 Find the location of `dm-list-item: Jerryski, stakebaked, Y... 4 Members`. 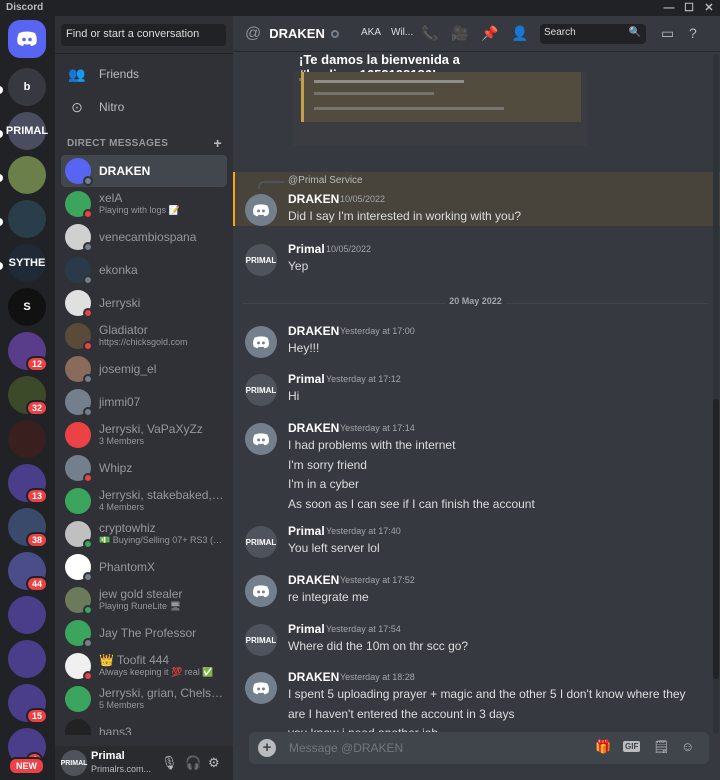

dm-list-item: Jerryski, stakebaked, Y... 4 Members is located at coordinates (144, 501).